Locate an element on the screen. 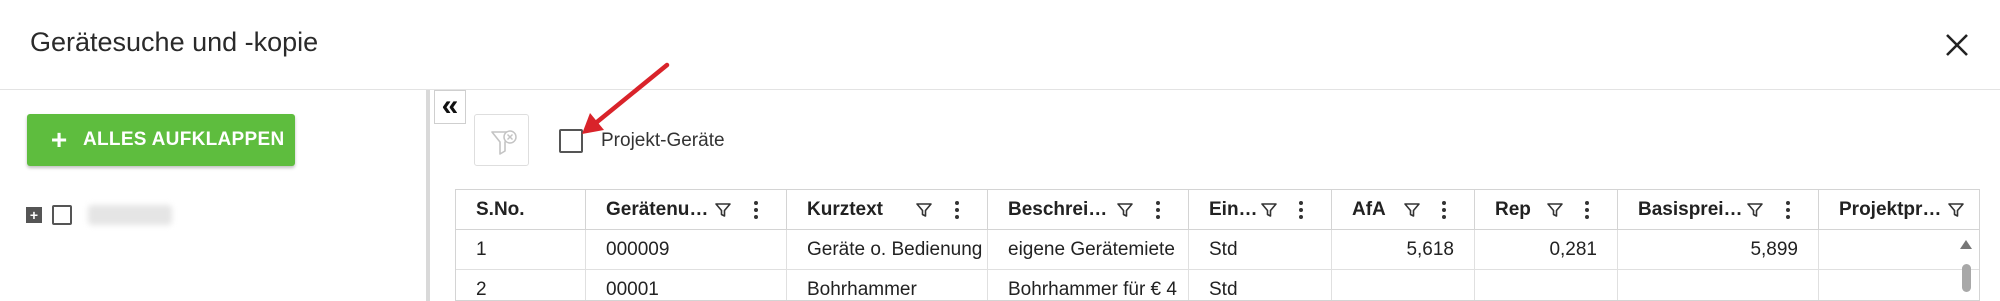  close-icon is located at coordinates (1957, 45).